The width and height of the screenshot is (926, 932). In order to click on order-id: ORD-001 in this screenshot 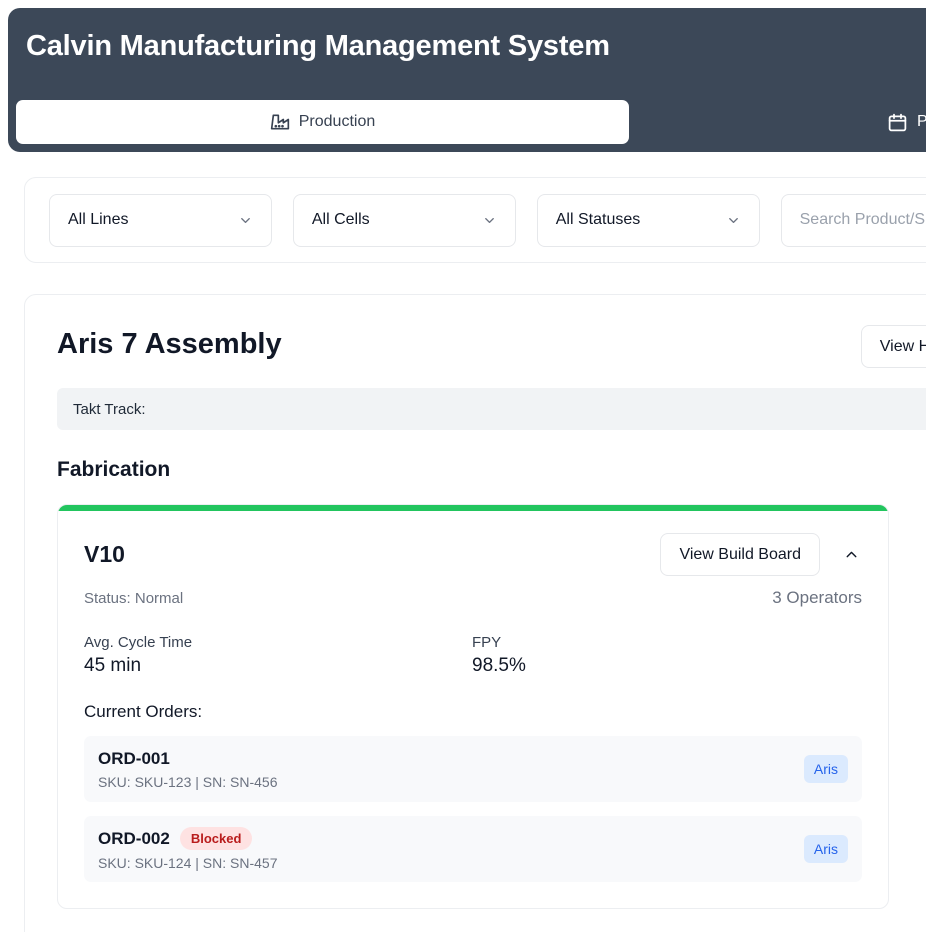, I will do `click(134, 758)`.